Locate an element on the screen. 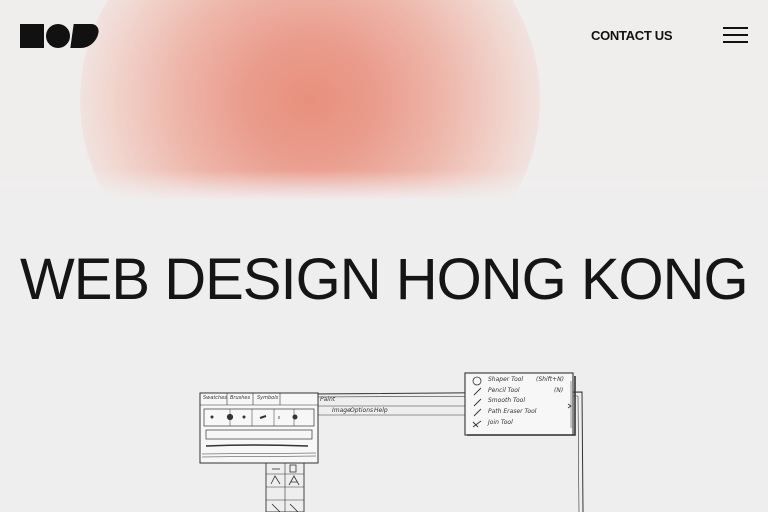  logo-square-icon is located at coordinates (32, 36).